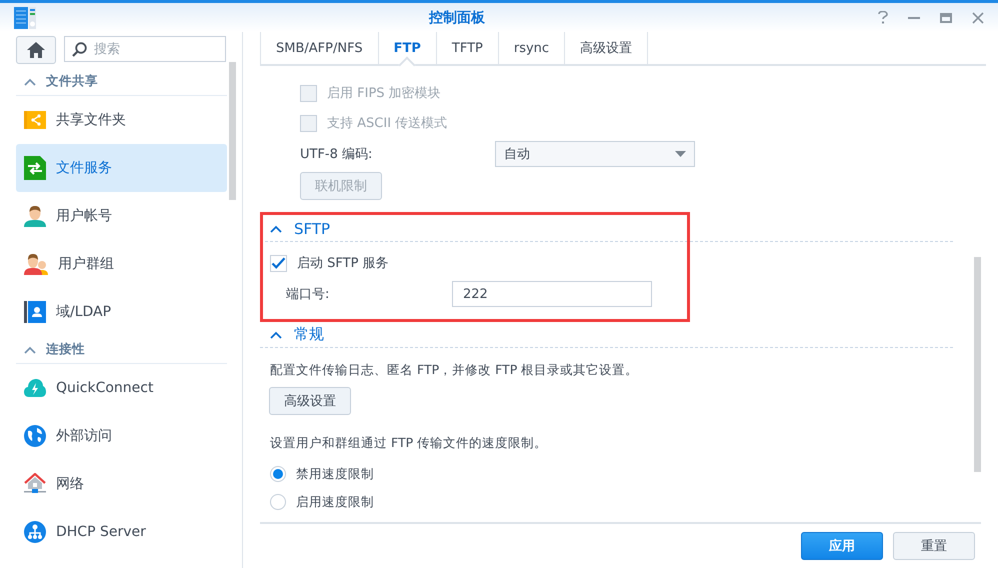 The width and height of the screenshot is (998, 568). I want to click on description-text: 设置用户和群组通过 FTP 传输文件的速度限制。, so click(408, 443).